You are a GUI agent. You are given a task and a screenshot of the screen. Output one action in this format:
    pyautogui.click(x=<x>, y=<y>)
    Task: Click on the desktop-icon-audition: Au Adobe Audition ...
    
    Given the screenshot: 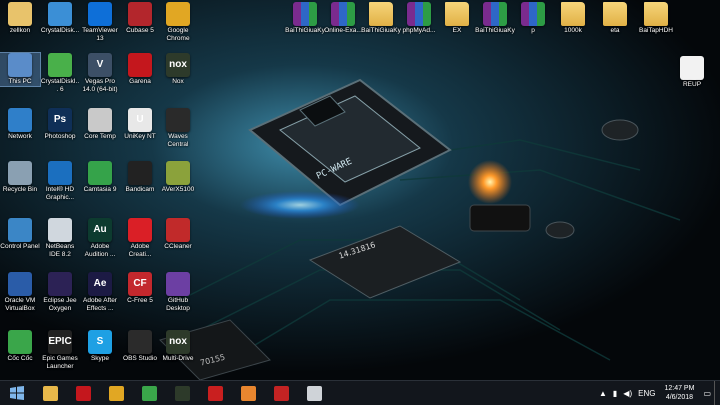 What is the action you would take?
    pyautogui.click(x=100, y=238)
    